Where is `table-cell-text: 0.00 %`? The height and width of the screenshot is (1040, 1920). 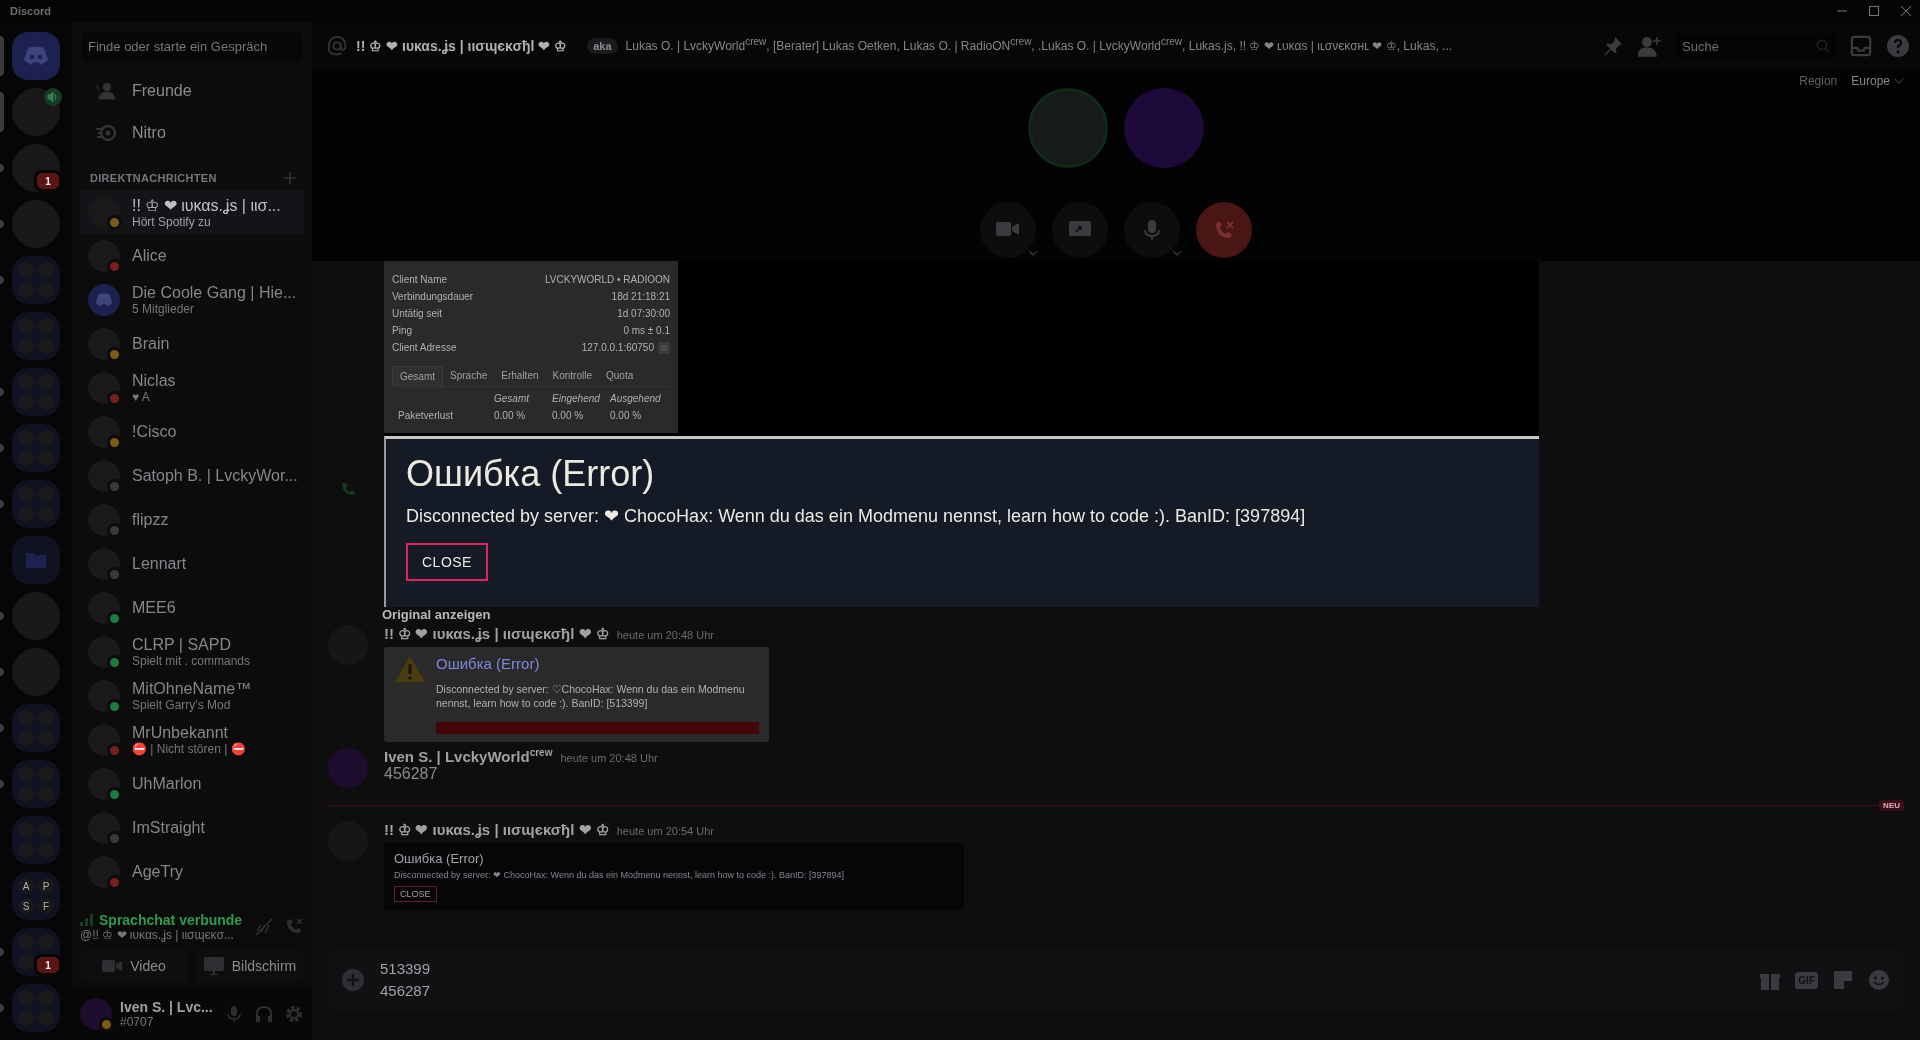
table-cell-text: 0.00 % is located at coordinates (510, 415).